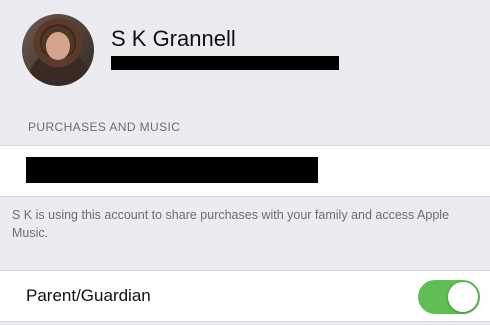 The height and width of the screenshot is (325, 490). Describe the element at coordinates (173, 38) in the screenshot. I see `profile-name: S K Grannell` at that location.